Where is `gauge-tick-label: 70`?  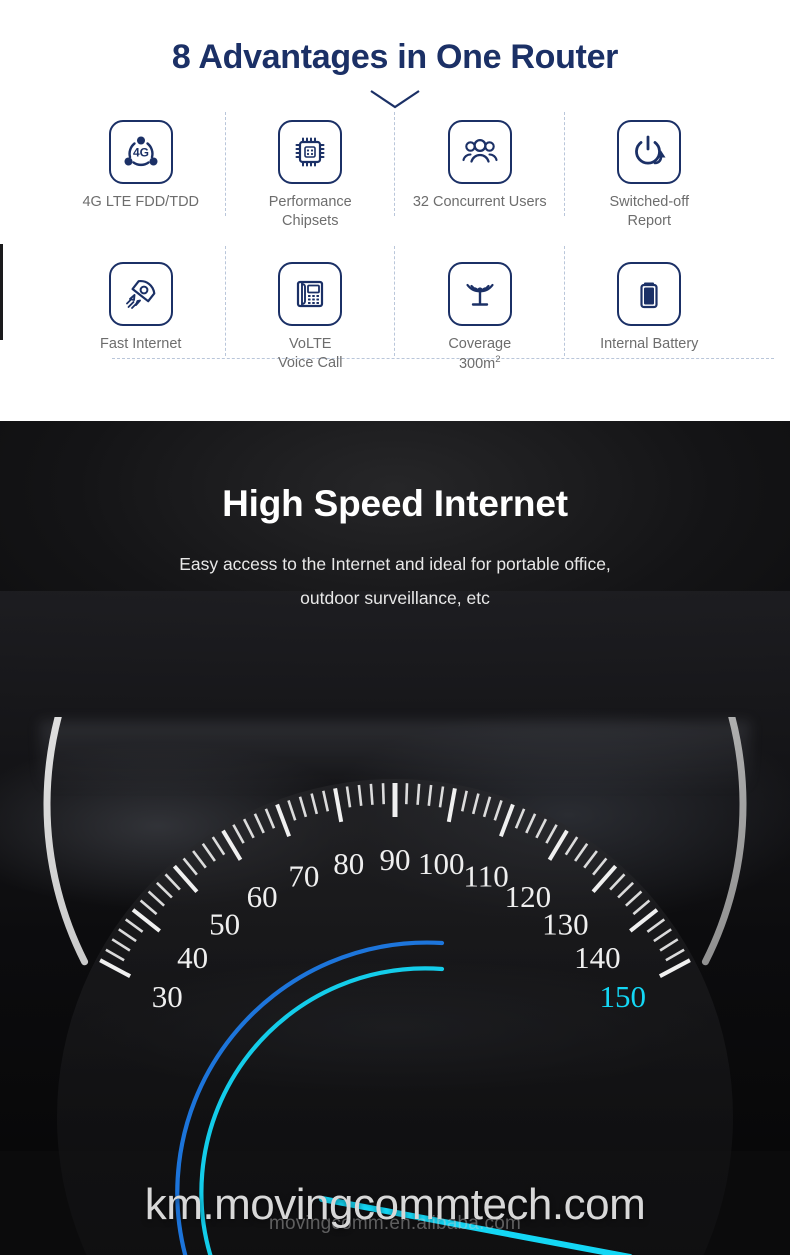
gauge-tick-label: 70 is located at coordinates (303, 876).